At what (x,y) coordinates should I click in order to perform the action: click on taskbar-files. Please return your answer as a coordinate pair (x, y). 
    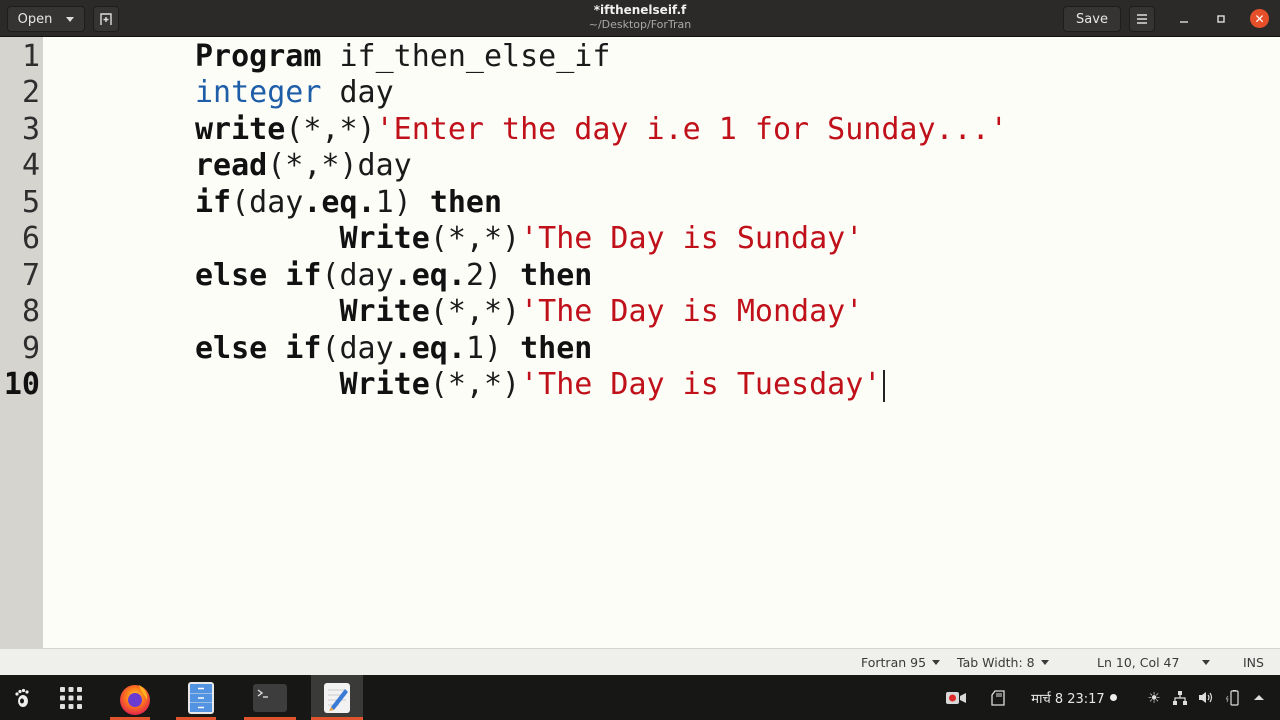
    Looking at the image, I should click on (201, 697).